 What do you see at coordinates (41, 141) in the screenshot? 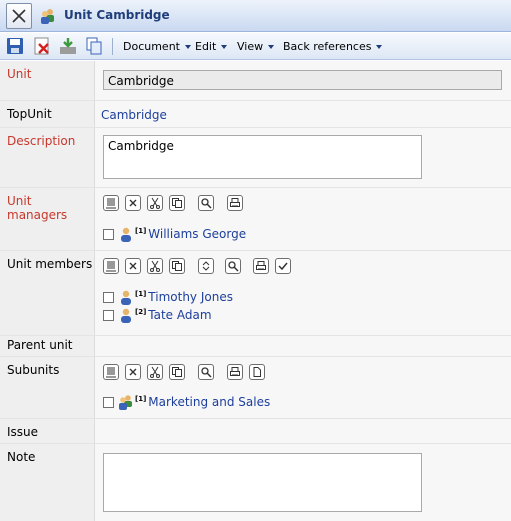
I see `description-label: Description` at bounding box center [41, 141].